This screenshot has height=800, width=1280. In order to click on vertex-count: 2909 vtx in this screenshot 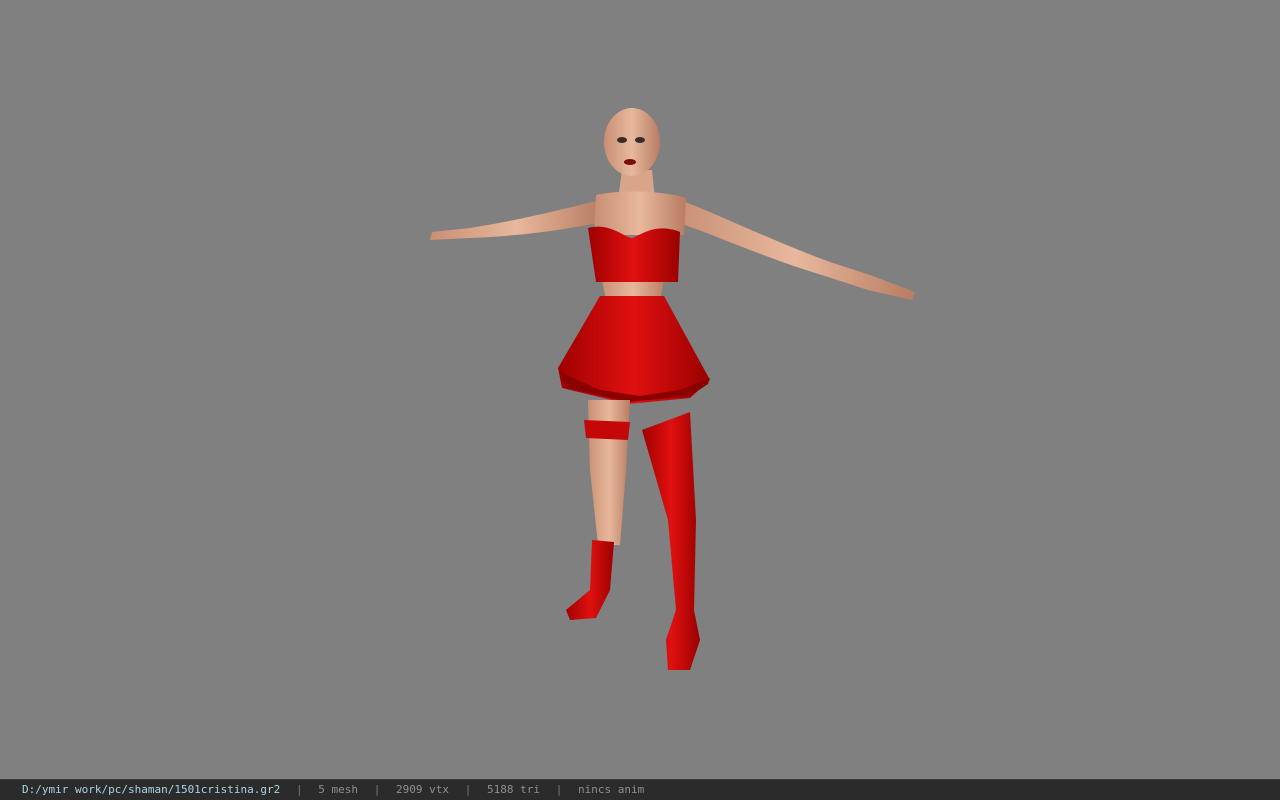, I will do `click(423, 789)`.